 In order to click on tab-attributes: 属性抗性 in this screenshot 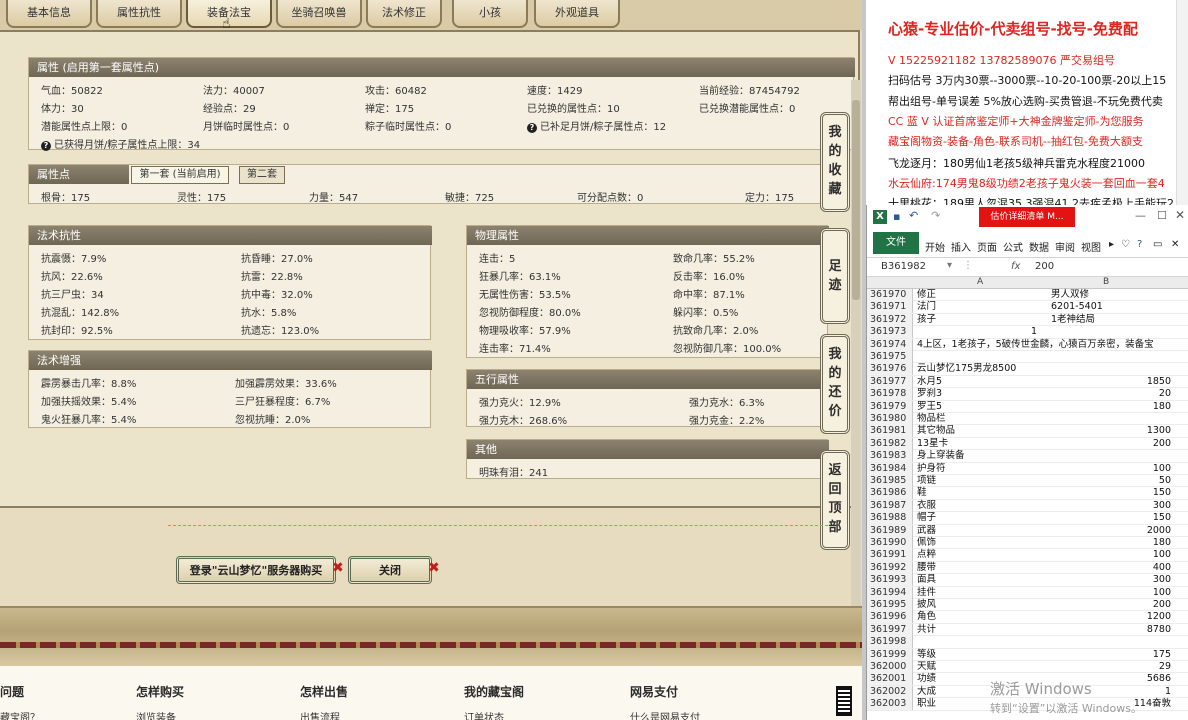, I will do `click(139, 14)`.